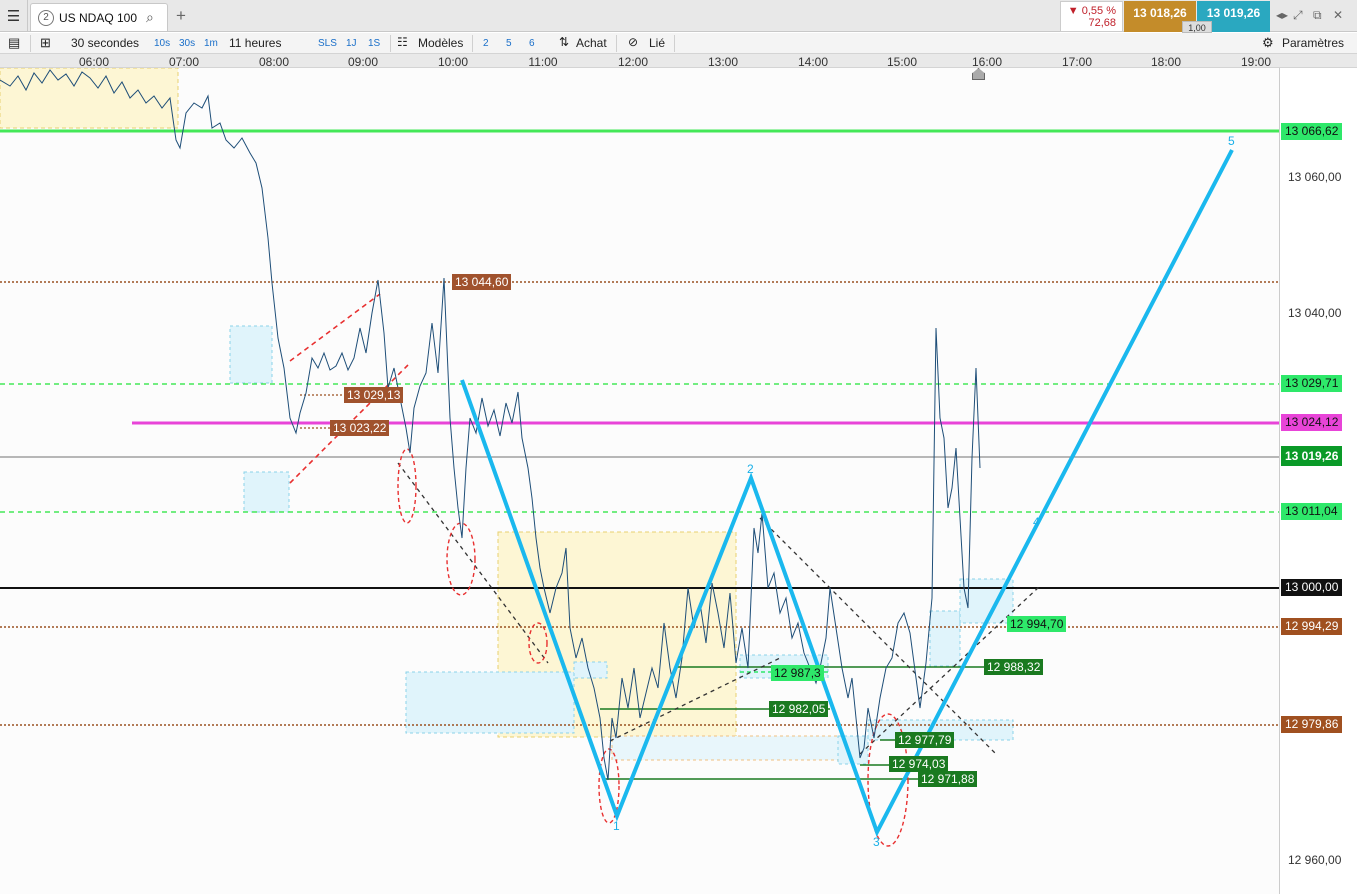  I want to click on price-badge: 13 029,71, so click(1312, 383).